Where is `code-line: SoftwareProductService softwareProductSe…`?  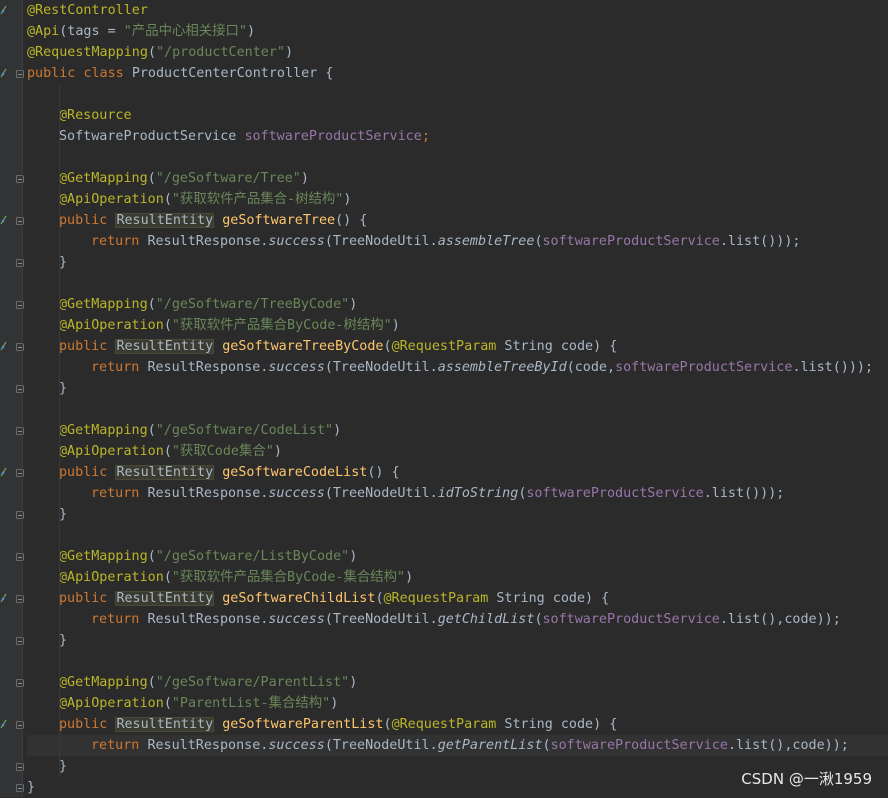 code-line: SoftwareProductService softwareProductSe… is located at coordinates (457, 136).